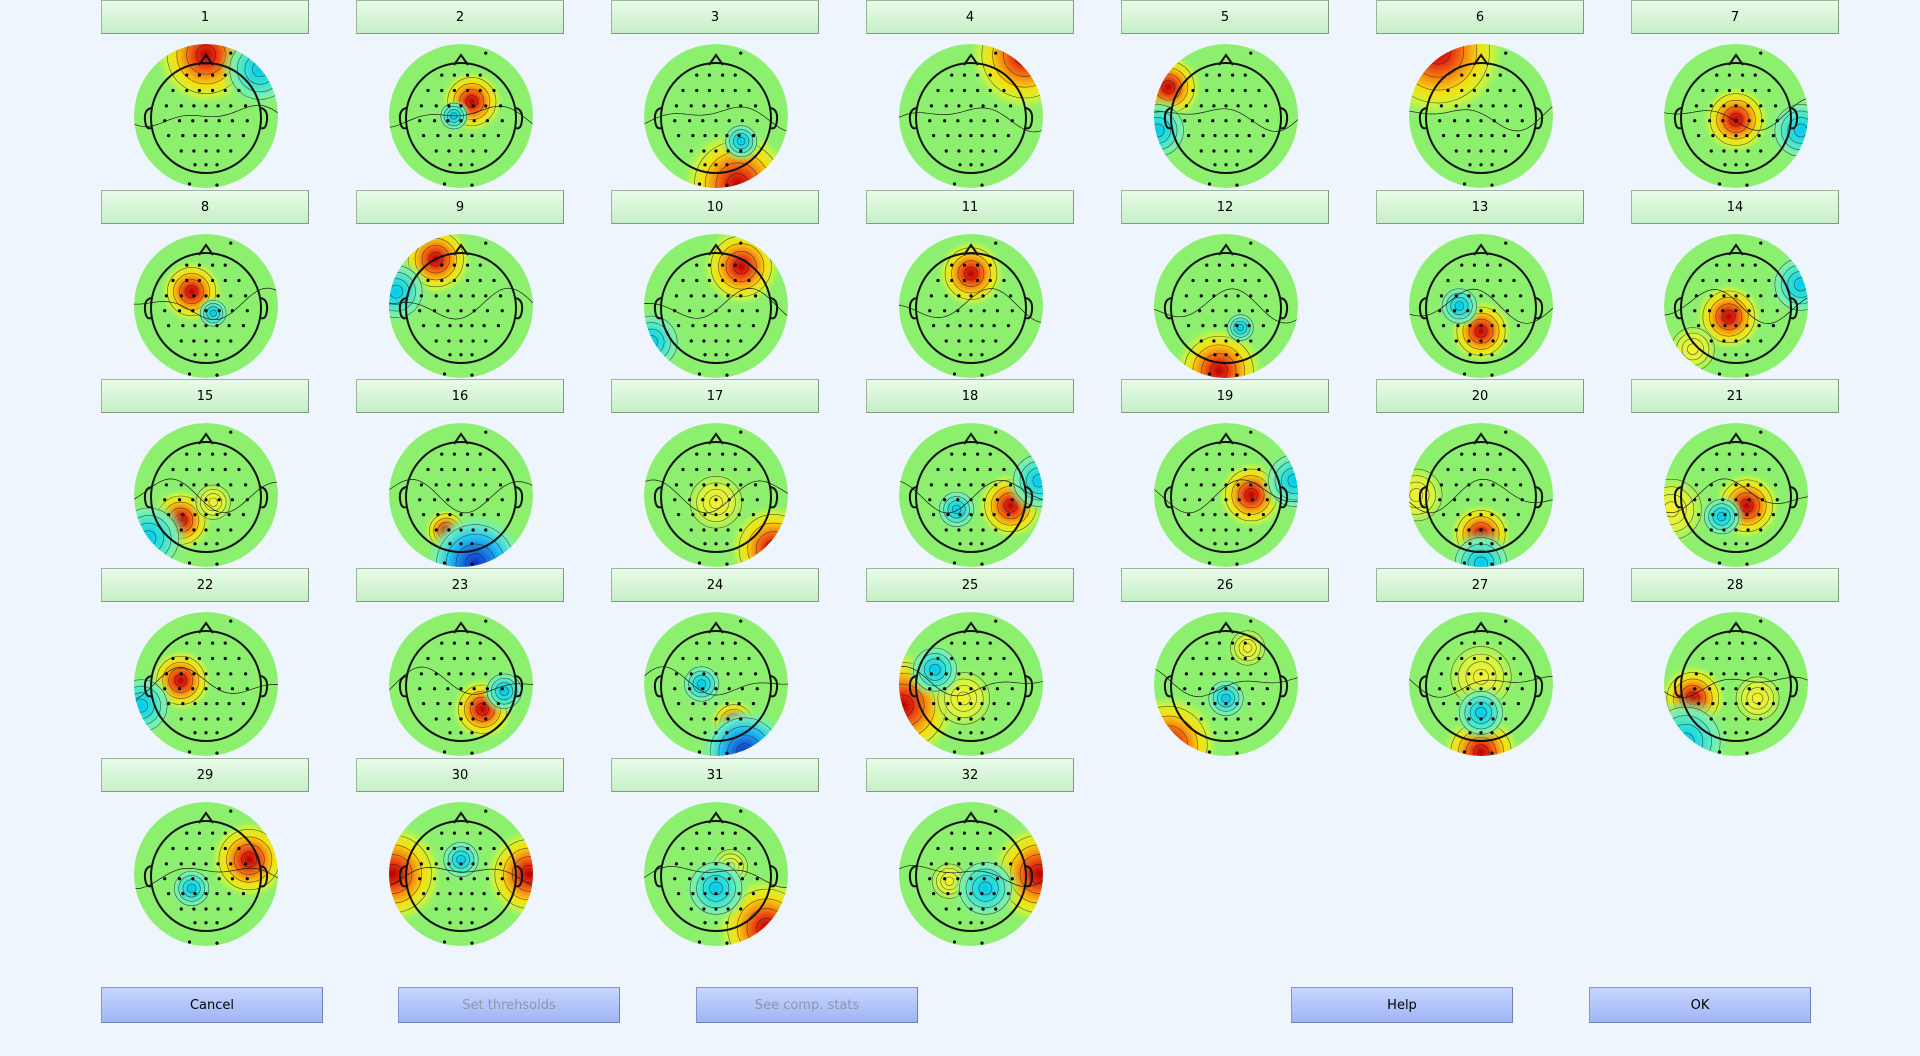 This screenshot has height=1056, width=1920. Describe the element at coordinates (212, 1005) in the screenshot. I see `cancel-button: Cancel` at that location.